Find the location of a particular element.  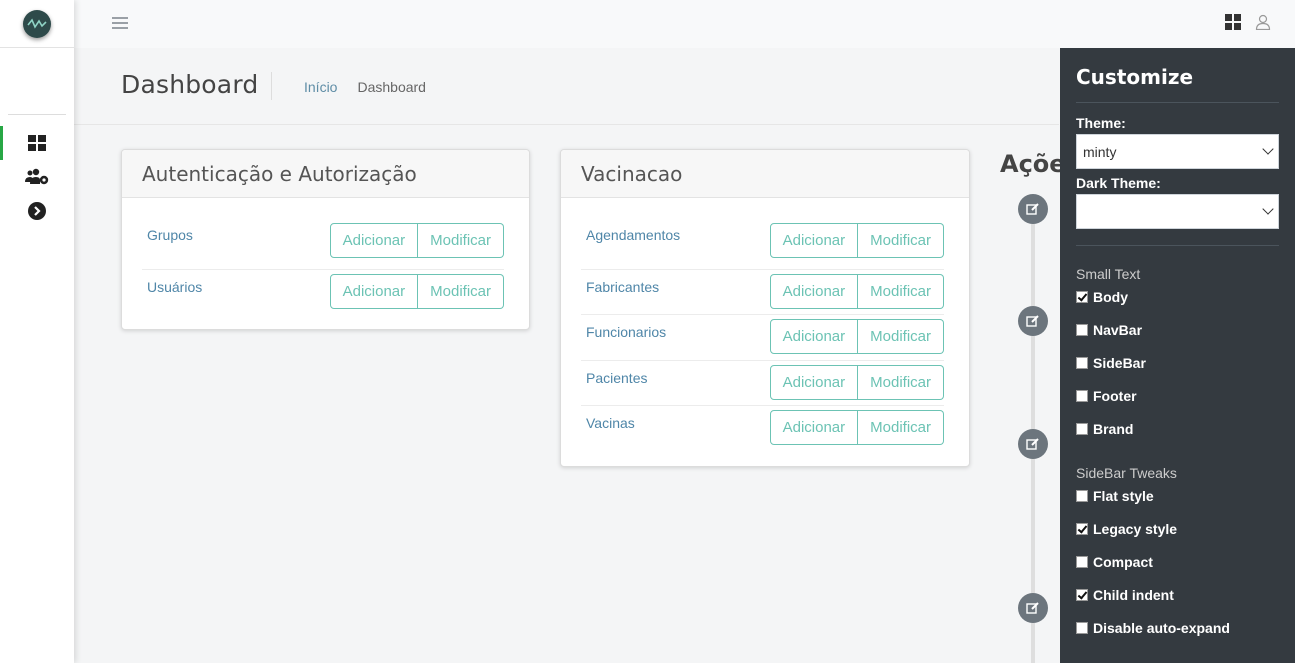

checkbox-flat-style: Flat style is located at coordinates (1177, 495).